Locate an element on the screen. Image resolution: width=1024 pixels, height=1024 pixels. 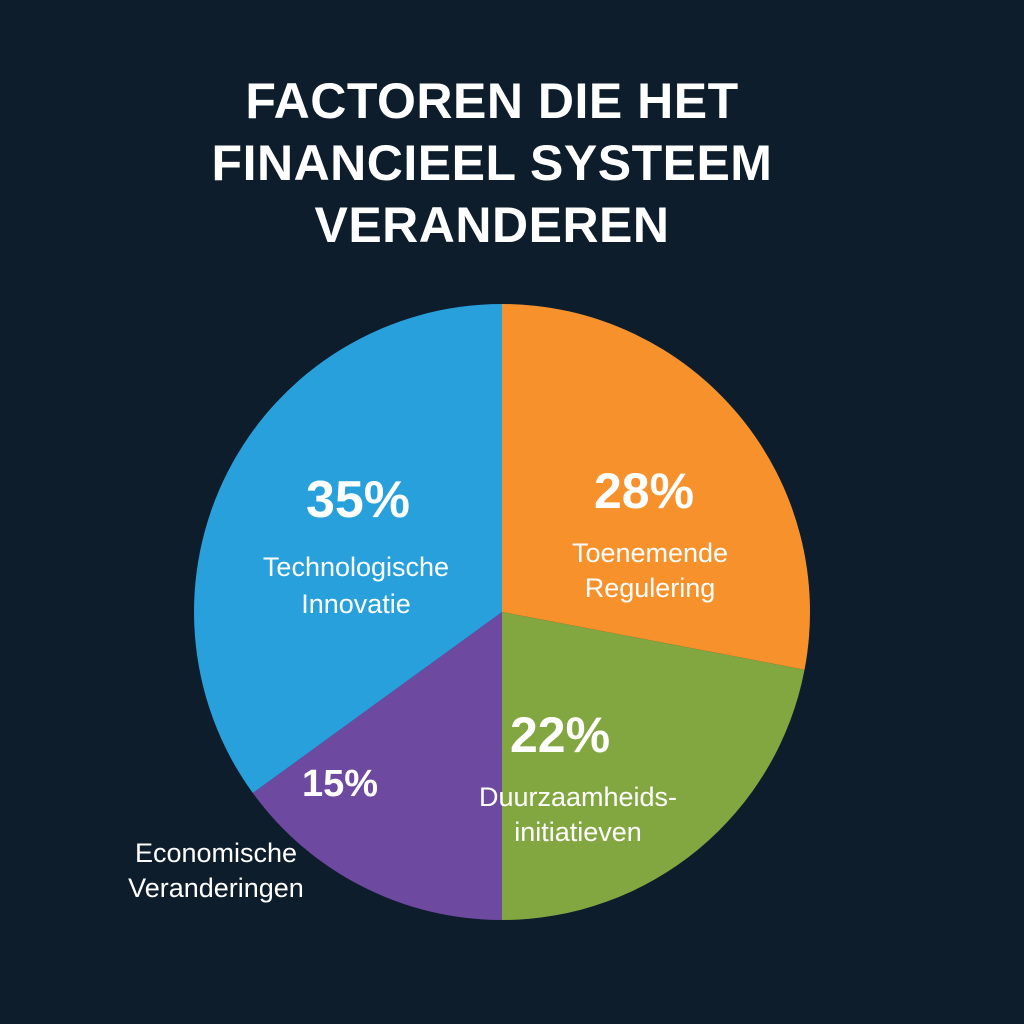
pie-slice-category-label: Regulering is located at coordinates (650, 588).